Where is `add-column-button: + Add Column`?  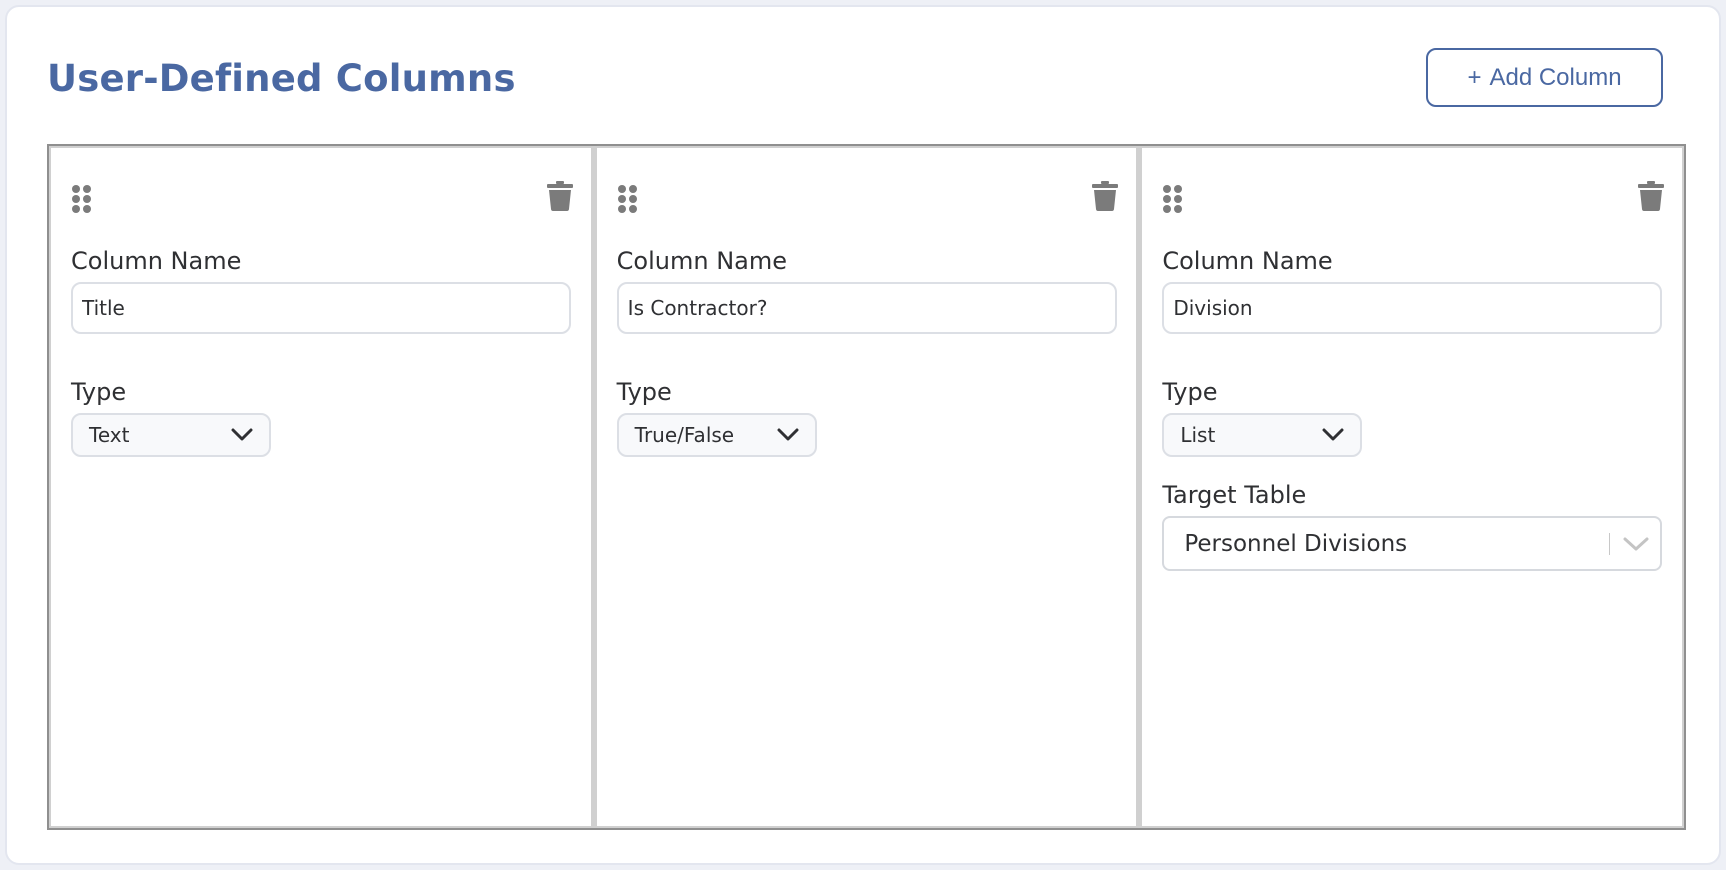 add-column-button: + Add Column is located at coordinates (1544, 77).